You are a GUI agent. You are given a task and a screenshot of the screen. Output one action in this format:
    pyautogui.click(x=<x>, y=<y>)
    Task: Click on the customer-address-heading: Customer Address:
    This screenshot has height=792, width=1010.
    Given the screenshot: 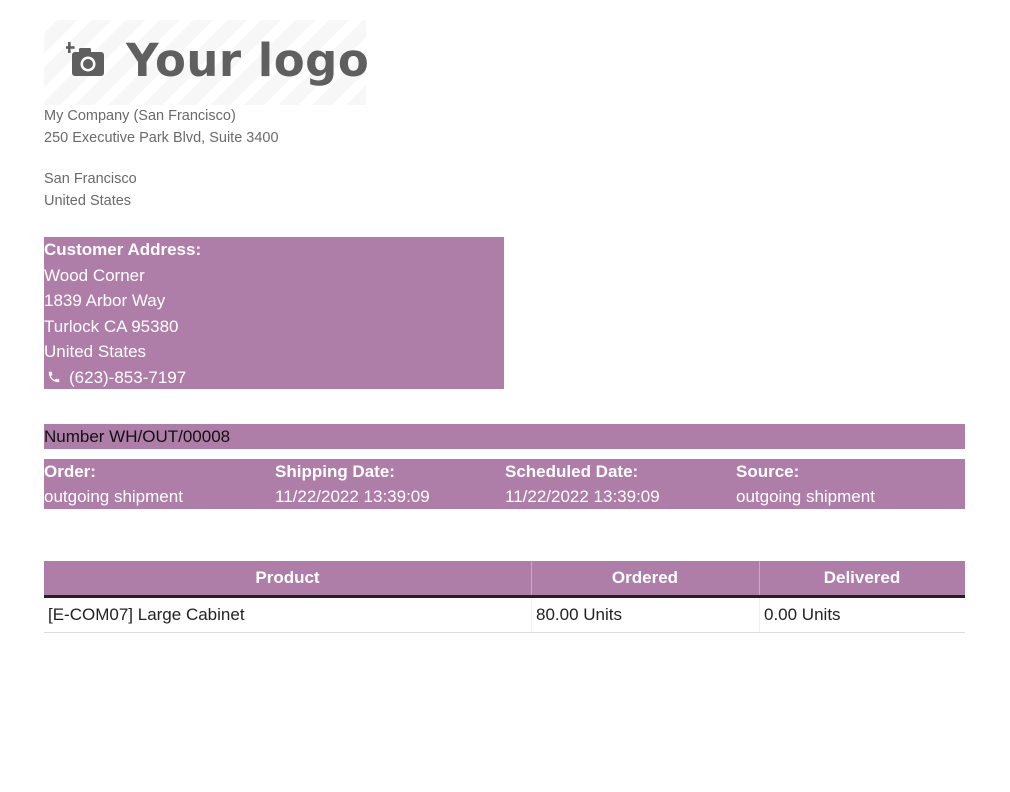 What is the action you would take?
    pyautogui.click(x=123, y=249)
    